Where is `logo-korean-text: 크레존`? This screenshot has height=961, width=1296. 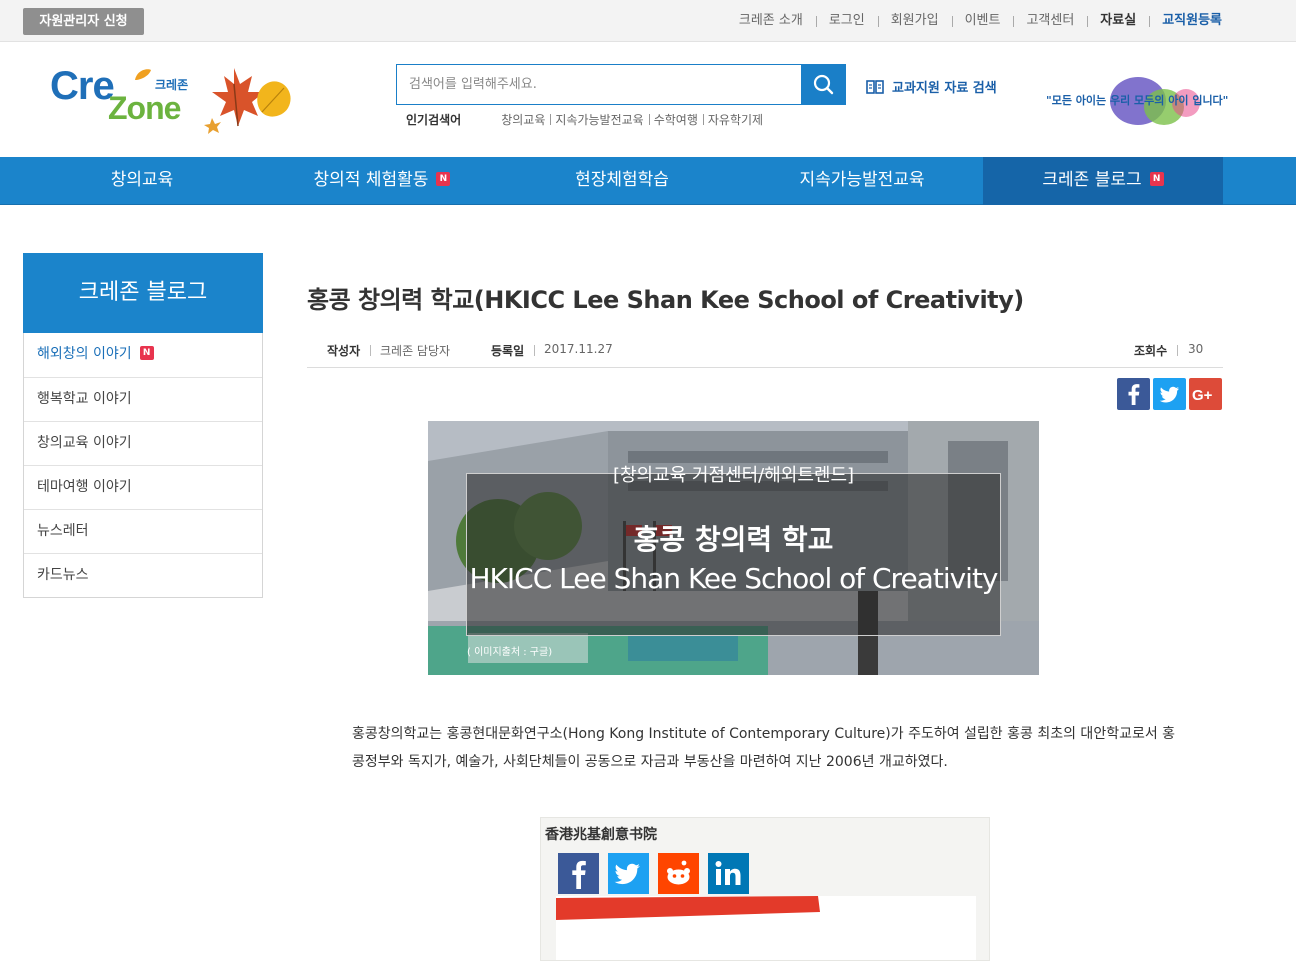
logo-korean-text: 크레존 is located at coordinates (172, 85).